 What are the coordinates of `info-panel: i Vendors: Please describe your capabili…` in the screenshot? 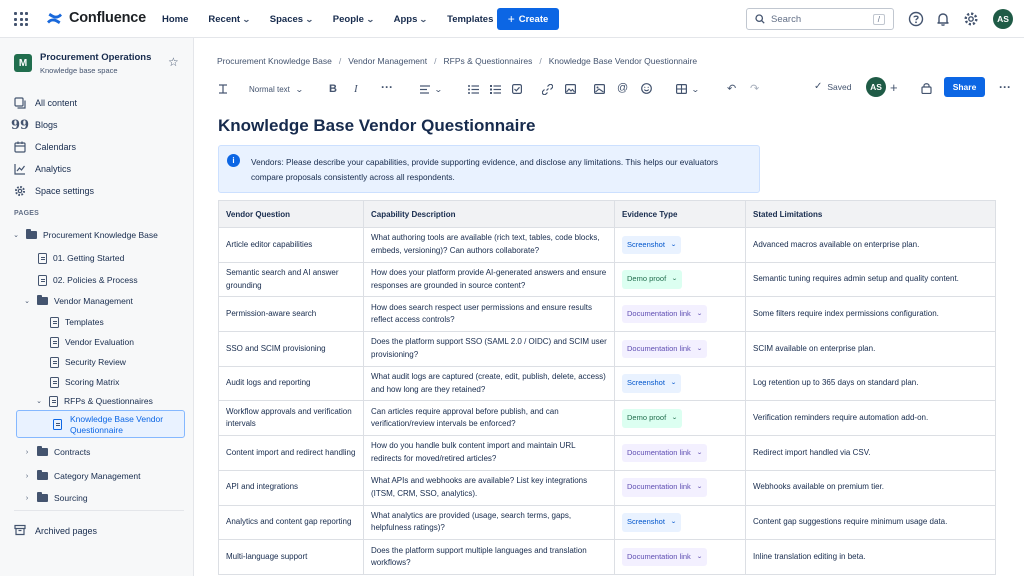 It's located at (489, 169).